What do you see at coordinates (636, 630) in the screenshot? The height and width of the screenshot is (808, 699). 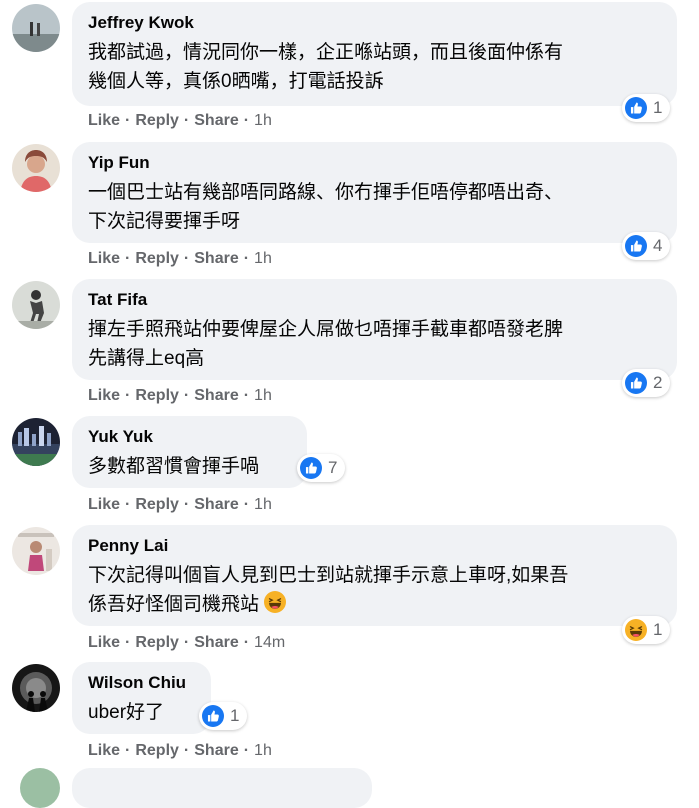 I see `haha-icon` at bounding box center [636, 630].